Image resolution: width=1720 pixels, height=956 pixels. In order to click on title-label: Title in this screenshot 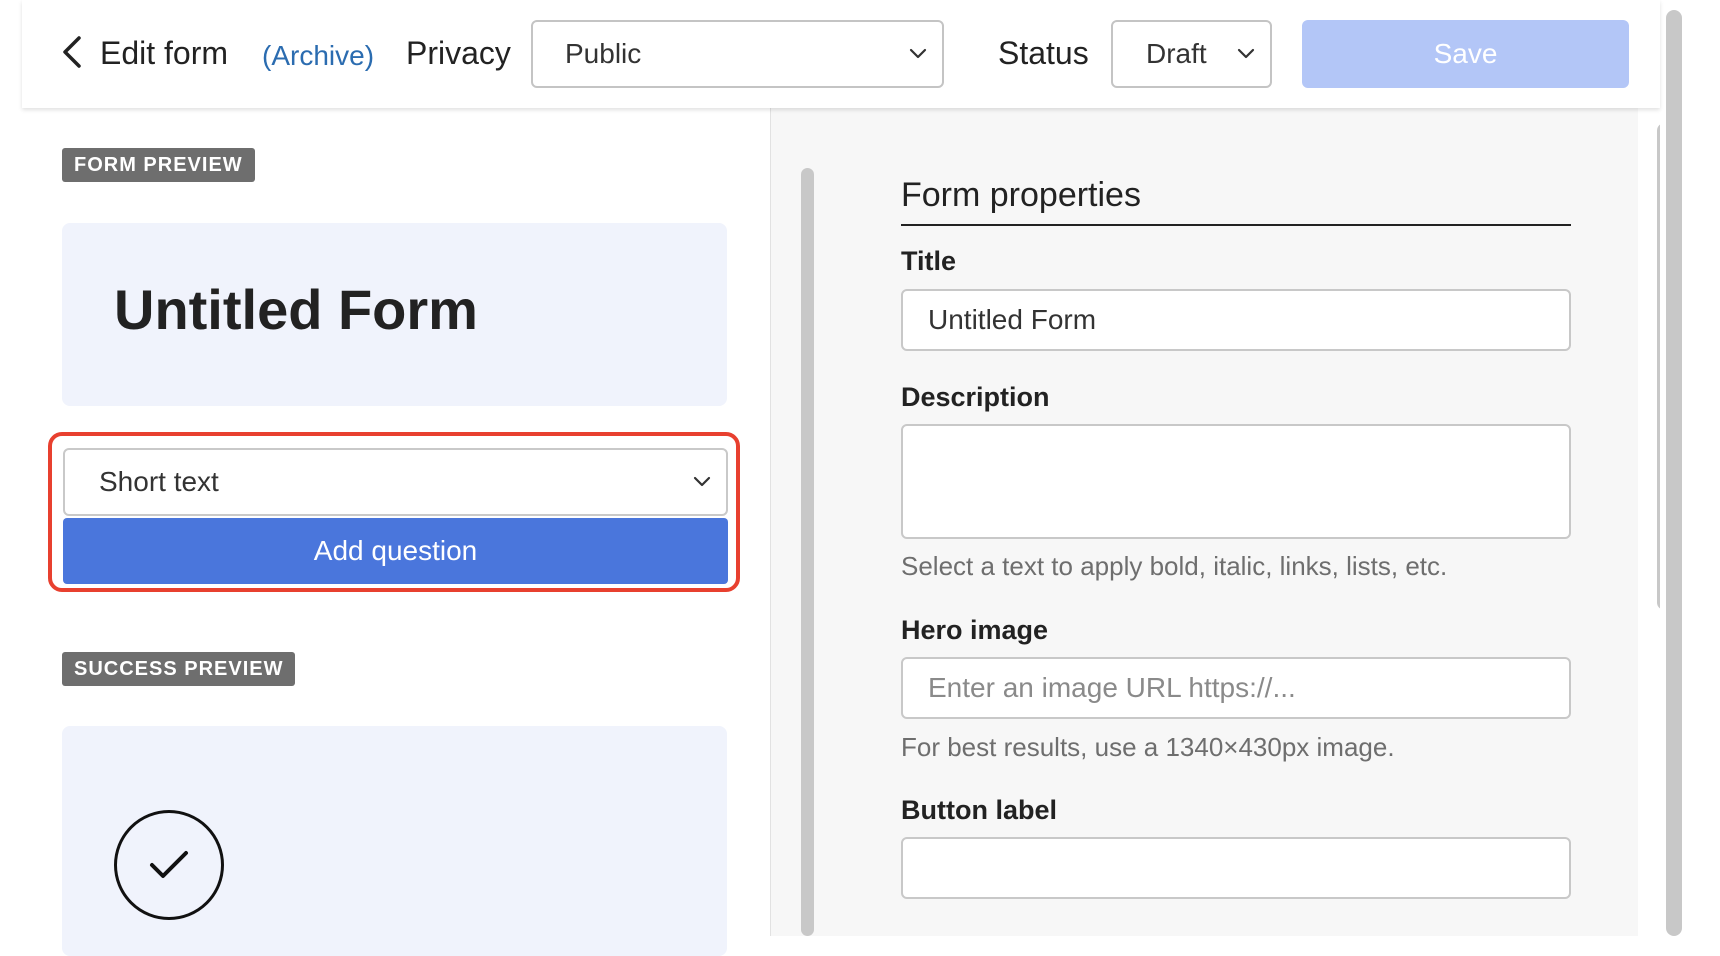, I will do `click(929, 261)`.